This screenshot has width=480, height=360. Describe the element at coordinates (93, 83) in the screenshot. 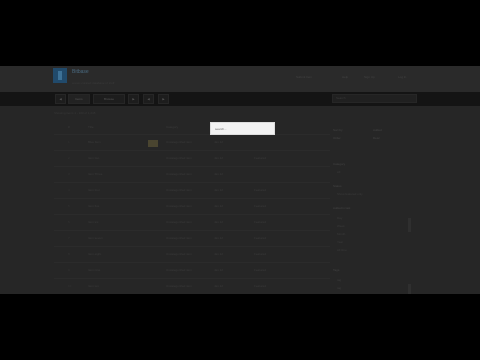

I see `brand-tagline: a user-curated database of stuff` at that location.